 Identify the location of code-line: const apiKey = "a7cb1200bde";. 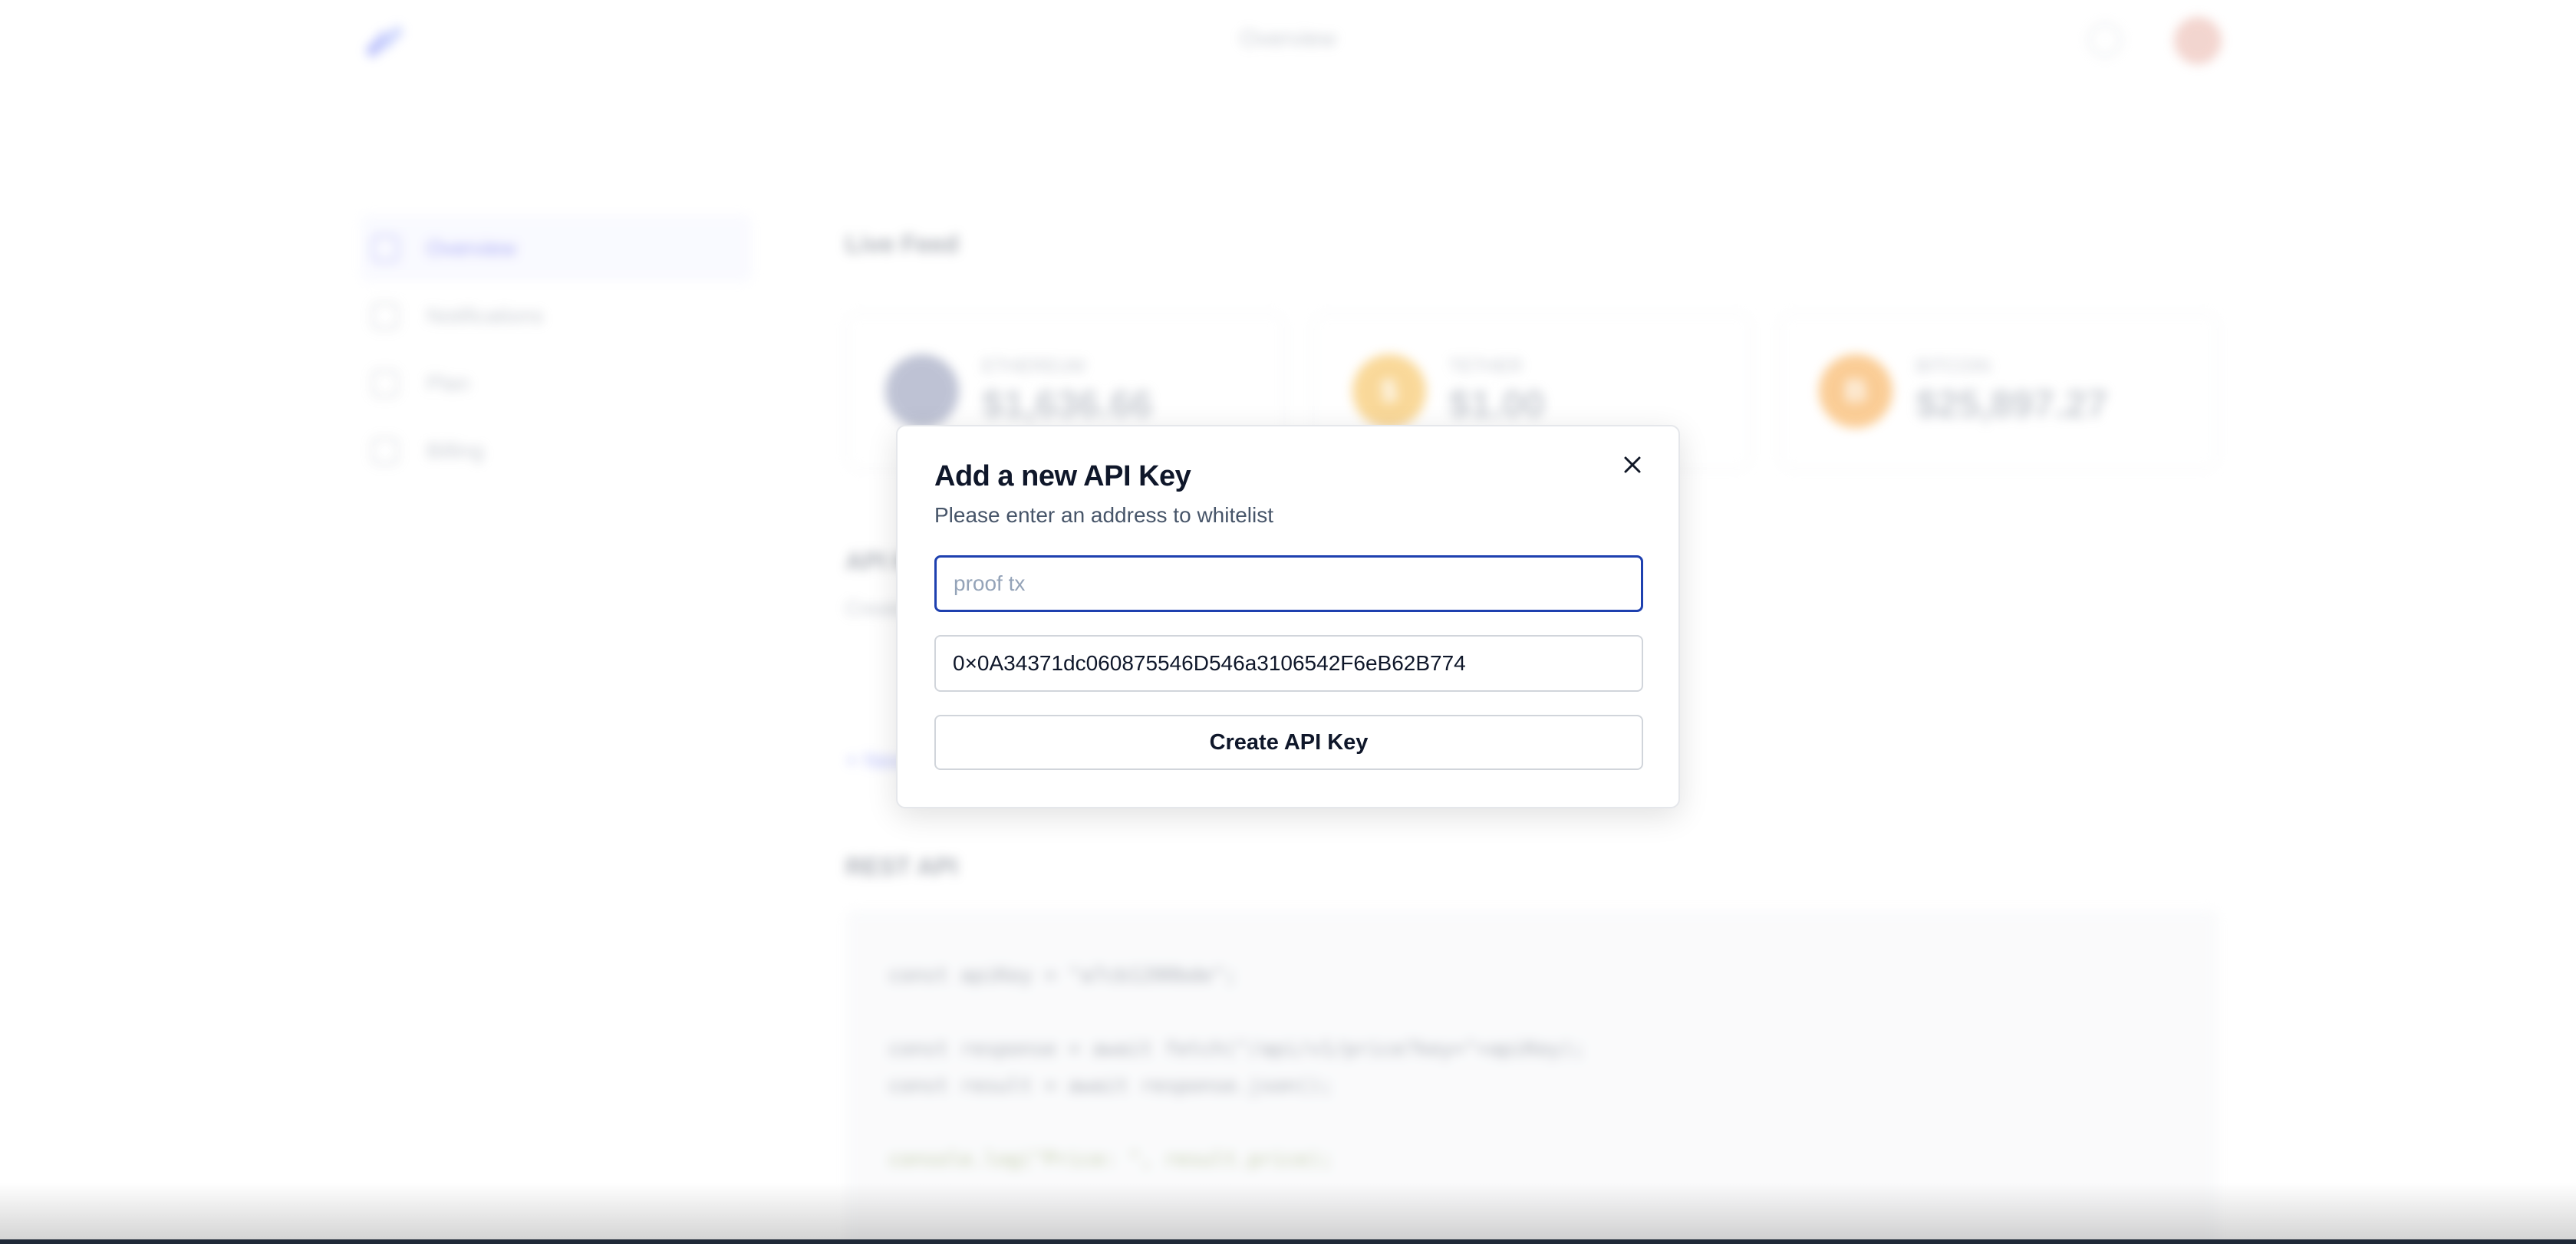
(1062, 975).